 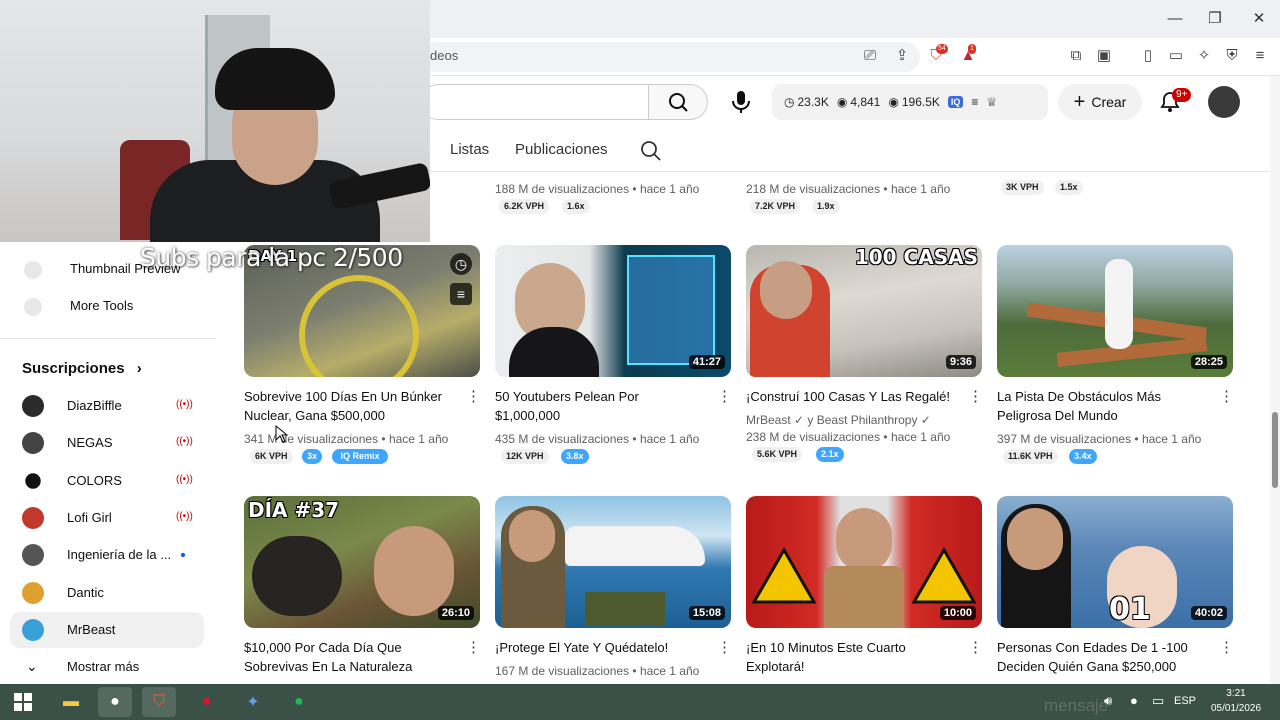 I want to click on sidebar-subscription-colors: COLORS ((•)), so click(x=107, y=481).